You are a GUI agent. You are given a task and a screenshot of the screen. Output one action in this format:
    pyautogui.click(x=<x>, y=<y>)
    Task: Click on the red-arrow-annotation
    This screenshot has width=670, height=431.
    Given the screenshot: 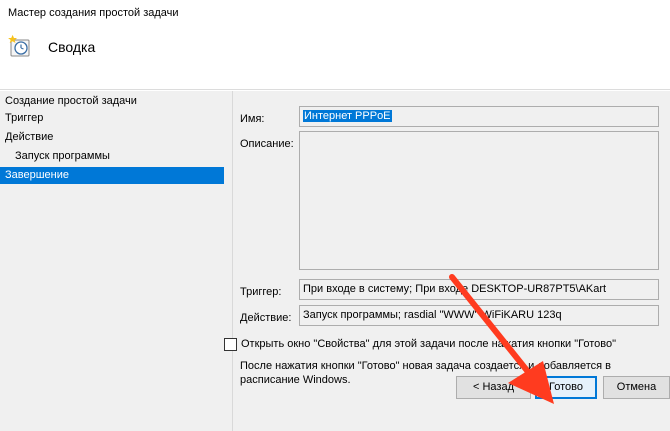 What is the action you would take?
    pyautogui.click(x=501, y=339)
    